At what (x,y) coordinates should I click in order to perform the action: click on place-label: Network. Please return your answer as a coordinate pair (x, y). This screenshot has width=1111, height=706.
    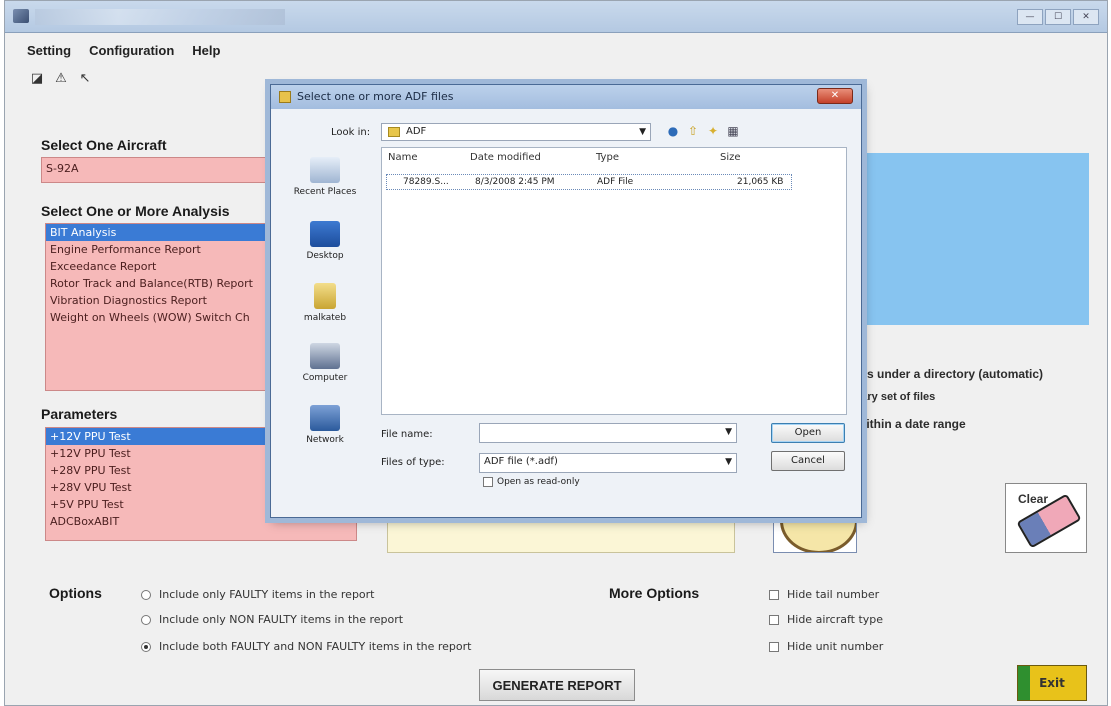
    Looking at the image, I should click on (325, 440).